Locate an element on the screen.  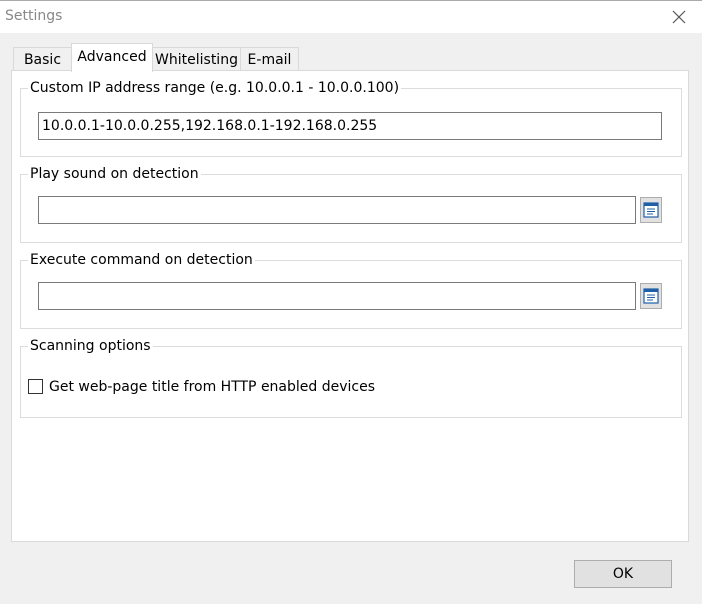
execute-command-label: Execute command on detection is located at coordinates (141, 260).